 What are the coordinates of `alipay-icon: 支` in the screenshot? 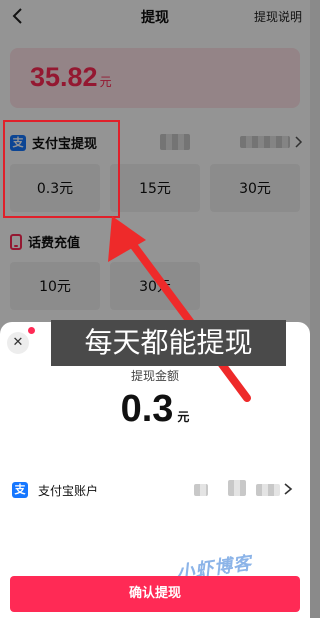 It's located at (20, 490).